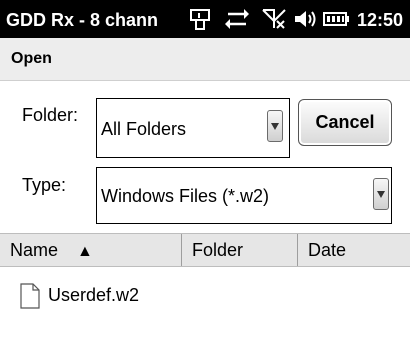  I want to click on type-dropdown: Windows Files (*.w2), so click(244, 195).